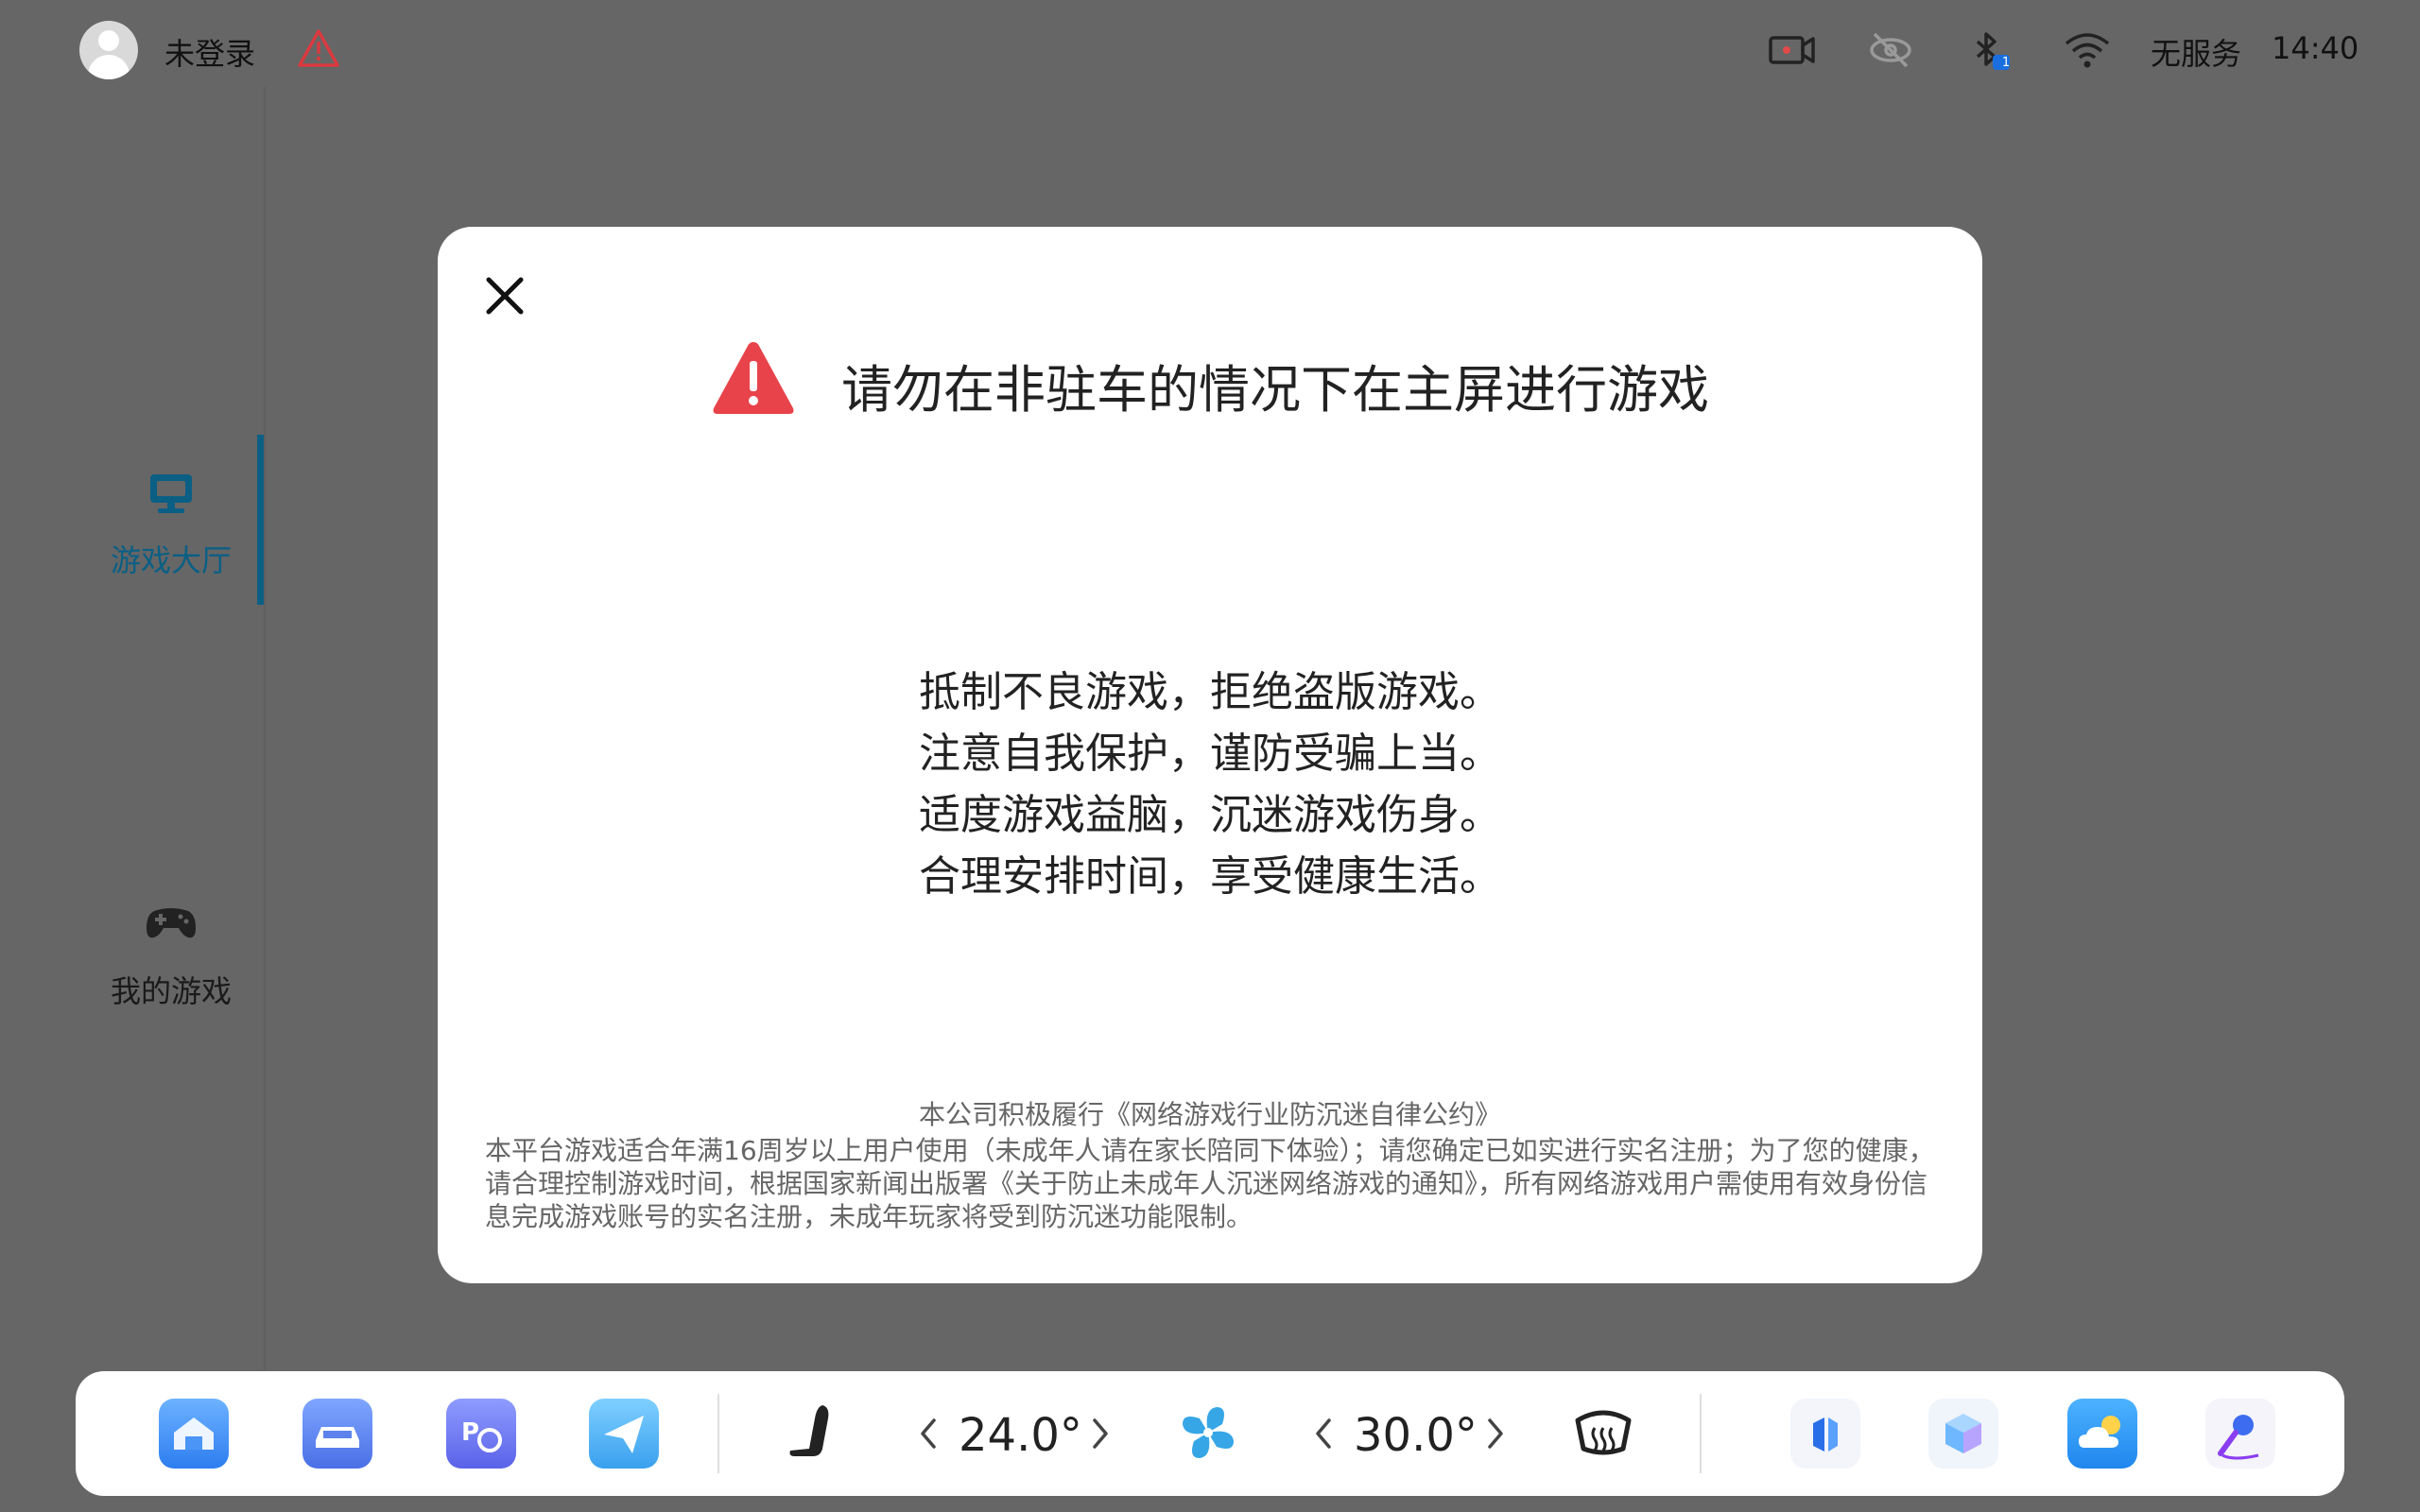  I want to click on home-app-icon, so click(194, 1434).